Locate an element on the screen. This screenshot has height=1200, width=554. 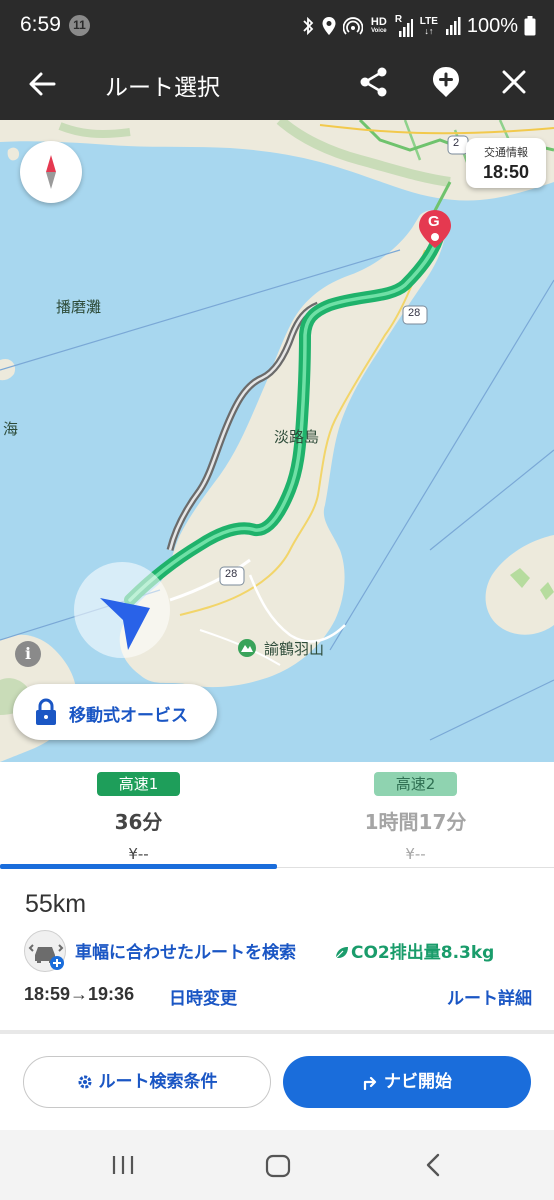
map-label-mountain: 諭鶴羽山 is located at coordinates (294, 649).